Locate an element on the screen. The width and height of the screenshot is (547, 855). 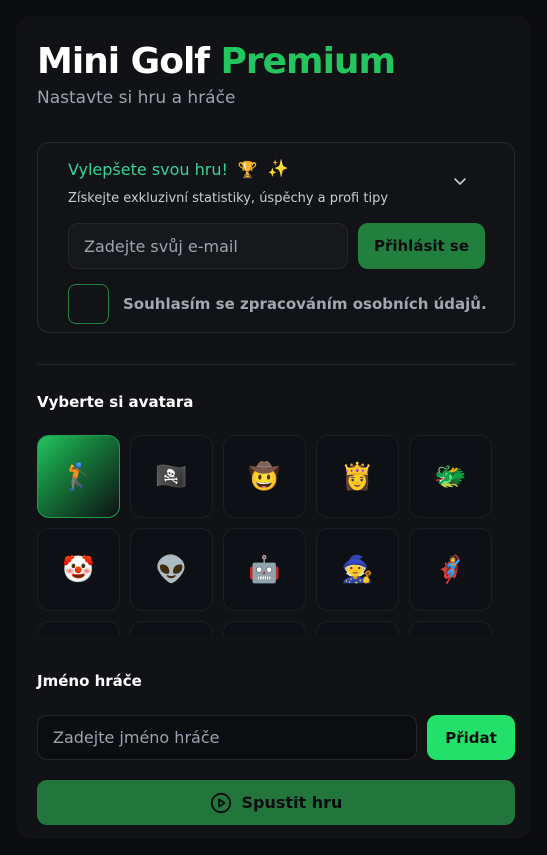
avatar-option-wizard: 🧙 is located at coordinates (357, 569).